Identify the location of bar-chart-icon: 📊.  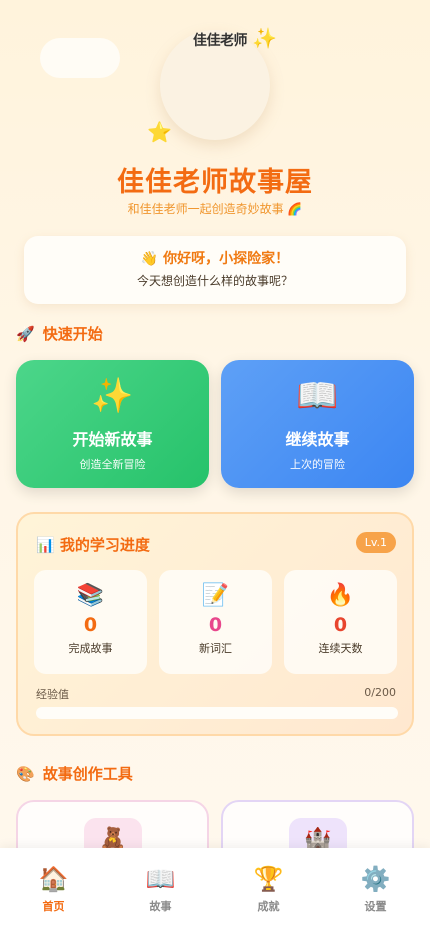
(45, 545).